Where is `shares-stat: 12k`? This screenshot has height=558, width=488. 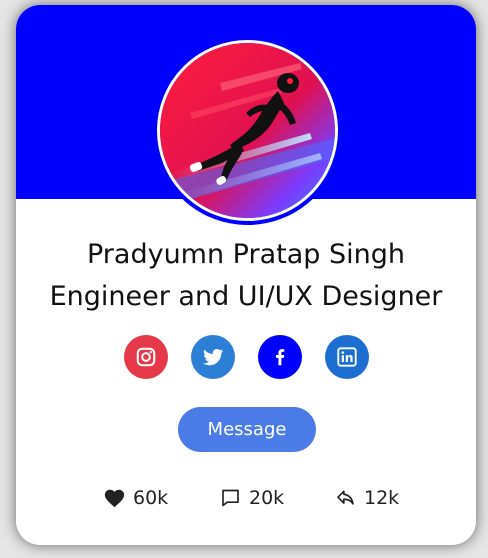 shares-stat: 12k is located at coordinates (367, 498).